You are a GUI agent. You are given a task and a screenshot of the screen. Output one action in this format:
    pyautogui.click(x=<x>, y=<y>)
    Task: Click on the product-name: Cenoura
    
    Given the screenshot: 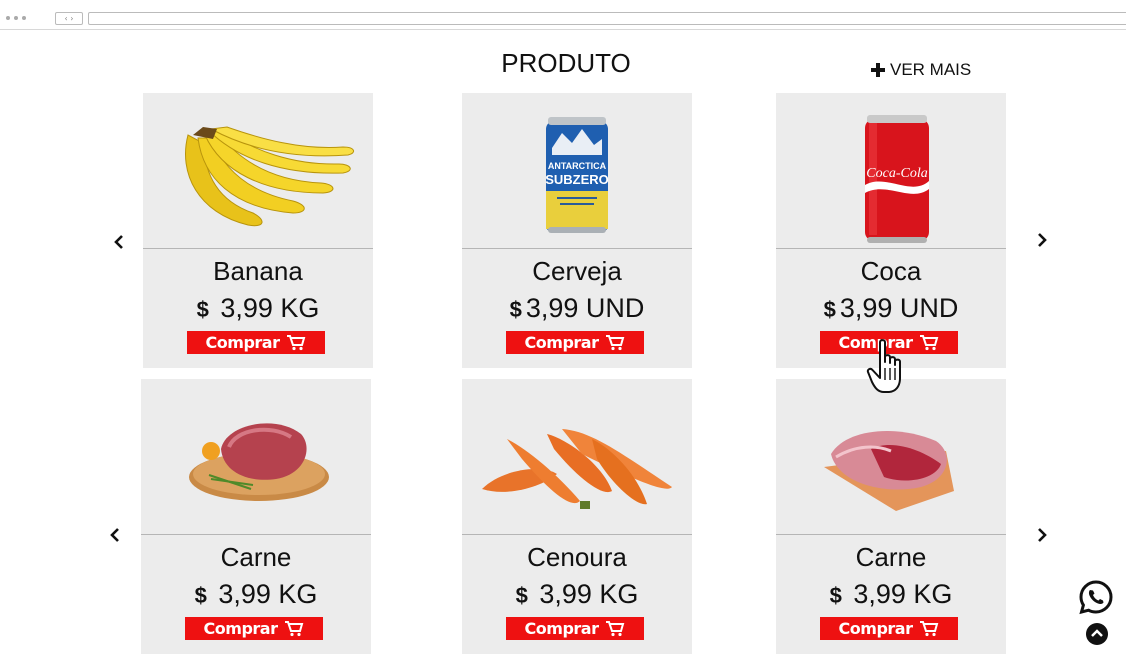 What is the action you would take?
    pyautogui.click(x=577, y=557)
    